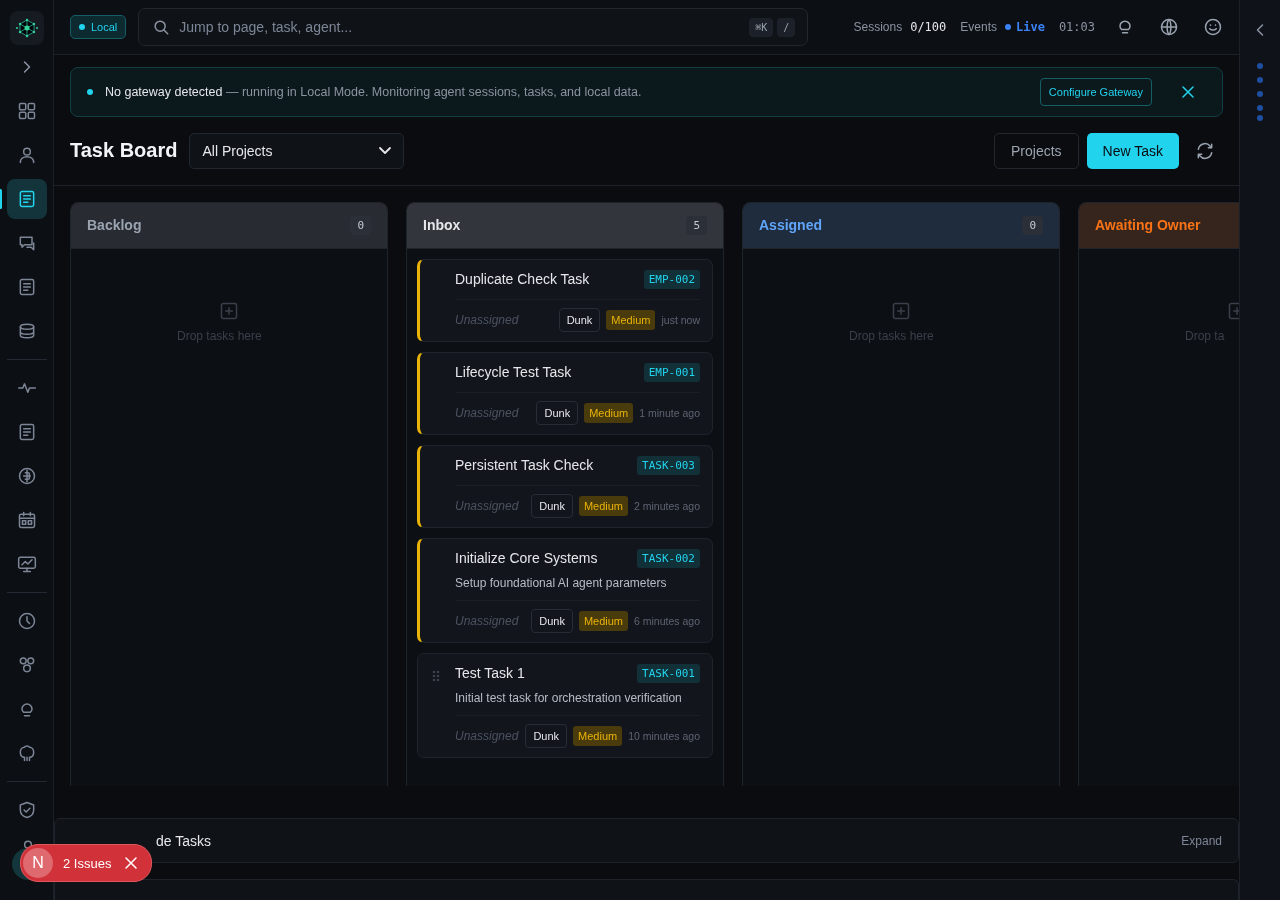 The width and height of the screenshot is (1280, 900). Describe the element at coordinates (928, 27) in the screenshot. I see `sessions-count: 0/100` at that location.